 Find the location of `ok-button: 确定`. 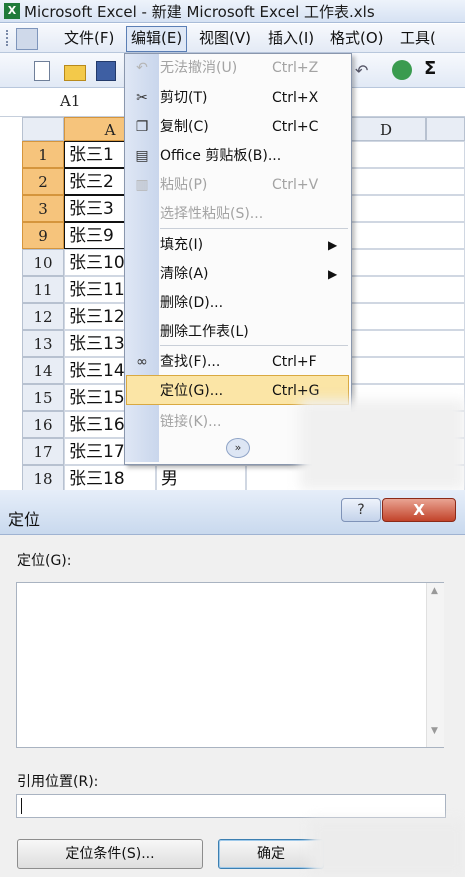

ok-button: 确定 is located at coordinates (271, 854).